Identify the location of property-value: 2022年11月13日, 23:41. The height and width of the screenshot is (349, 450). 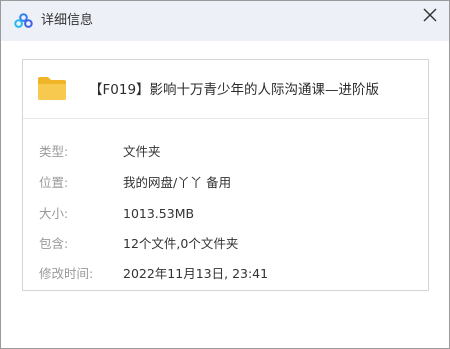
(196, 273).